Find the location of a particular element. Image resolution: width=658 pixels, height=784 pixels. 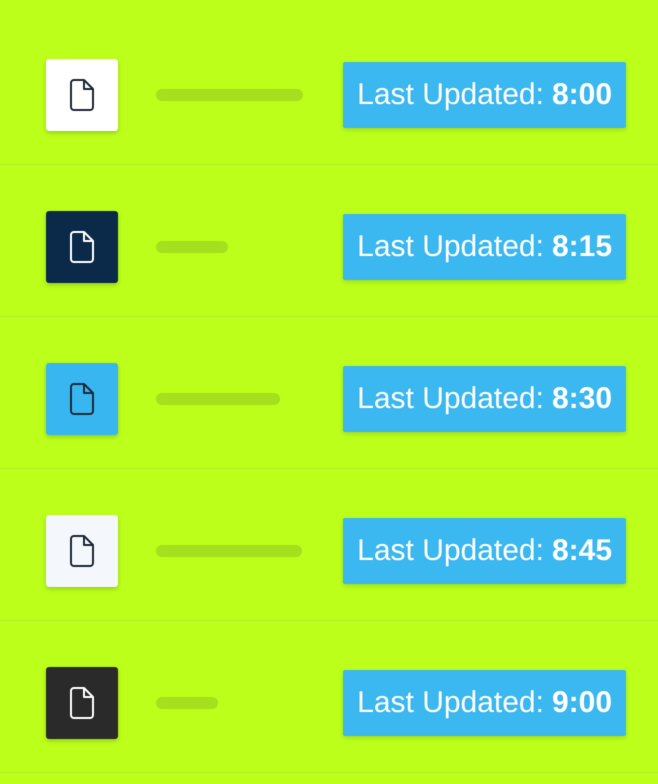

update-time: 9:00 is located at coordinates (582, 703).